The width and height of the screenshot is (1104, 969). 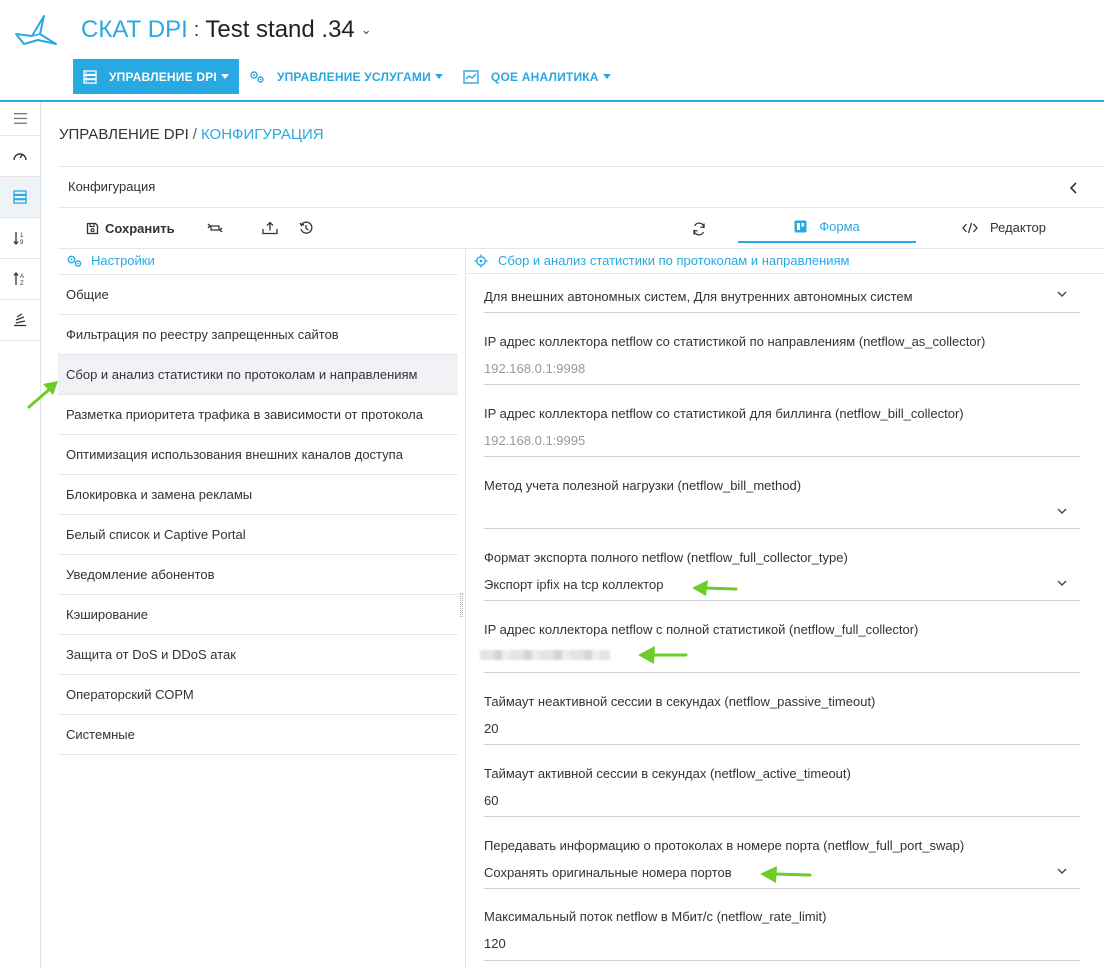 What do you see at coordinates (581, 248) in the screenshot?
I see `panel-divider` at bounding box center [581, 248].